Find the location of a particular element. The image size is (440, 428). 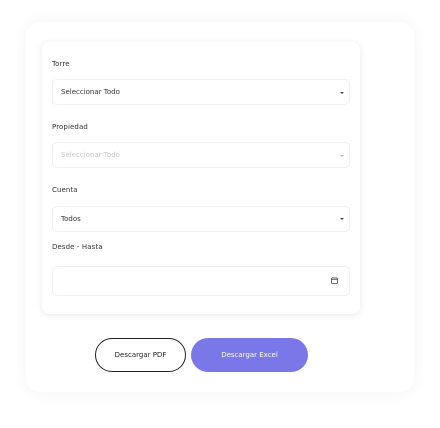

torre-select-value: Seleccionar Todo is located at coordinates (90, 92).